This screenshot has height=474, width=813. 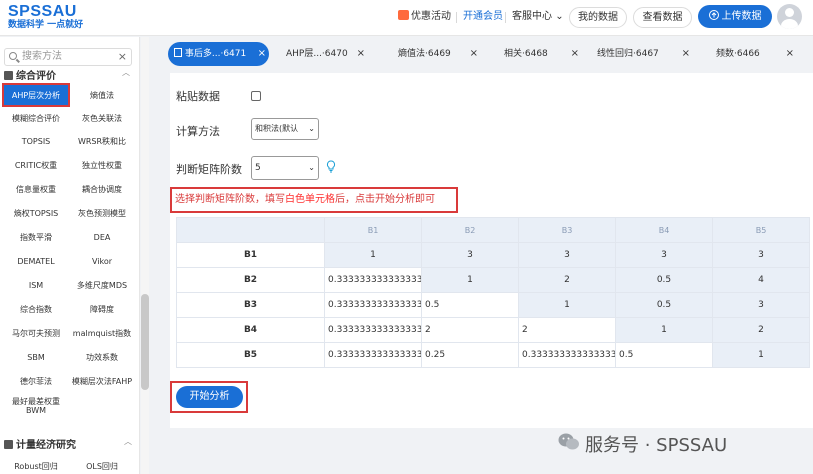 What do you see at coordinates (250, 230) in the screenshot?
I see `matrix-corner-cell` at bounding box center [250, 230].